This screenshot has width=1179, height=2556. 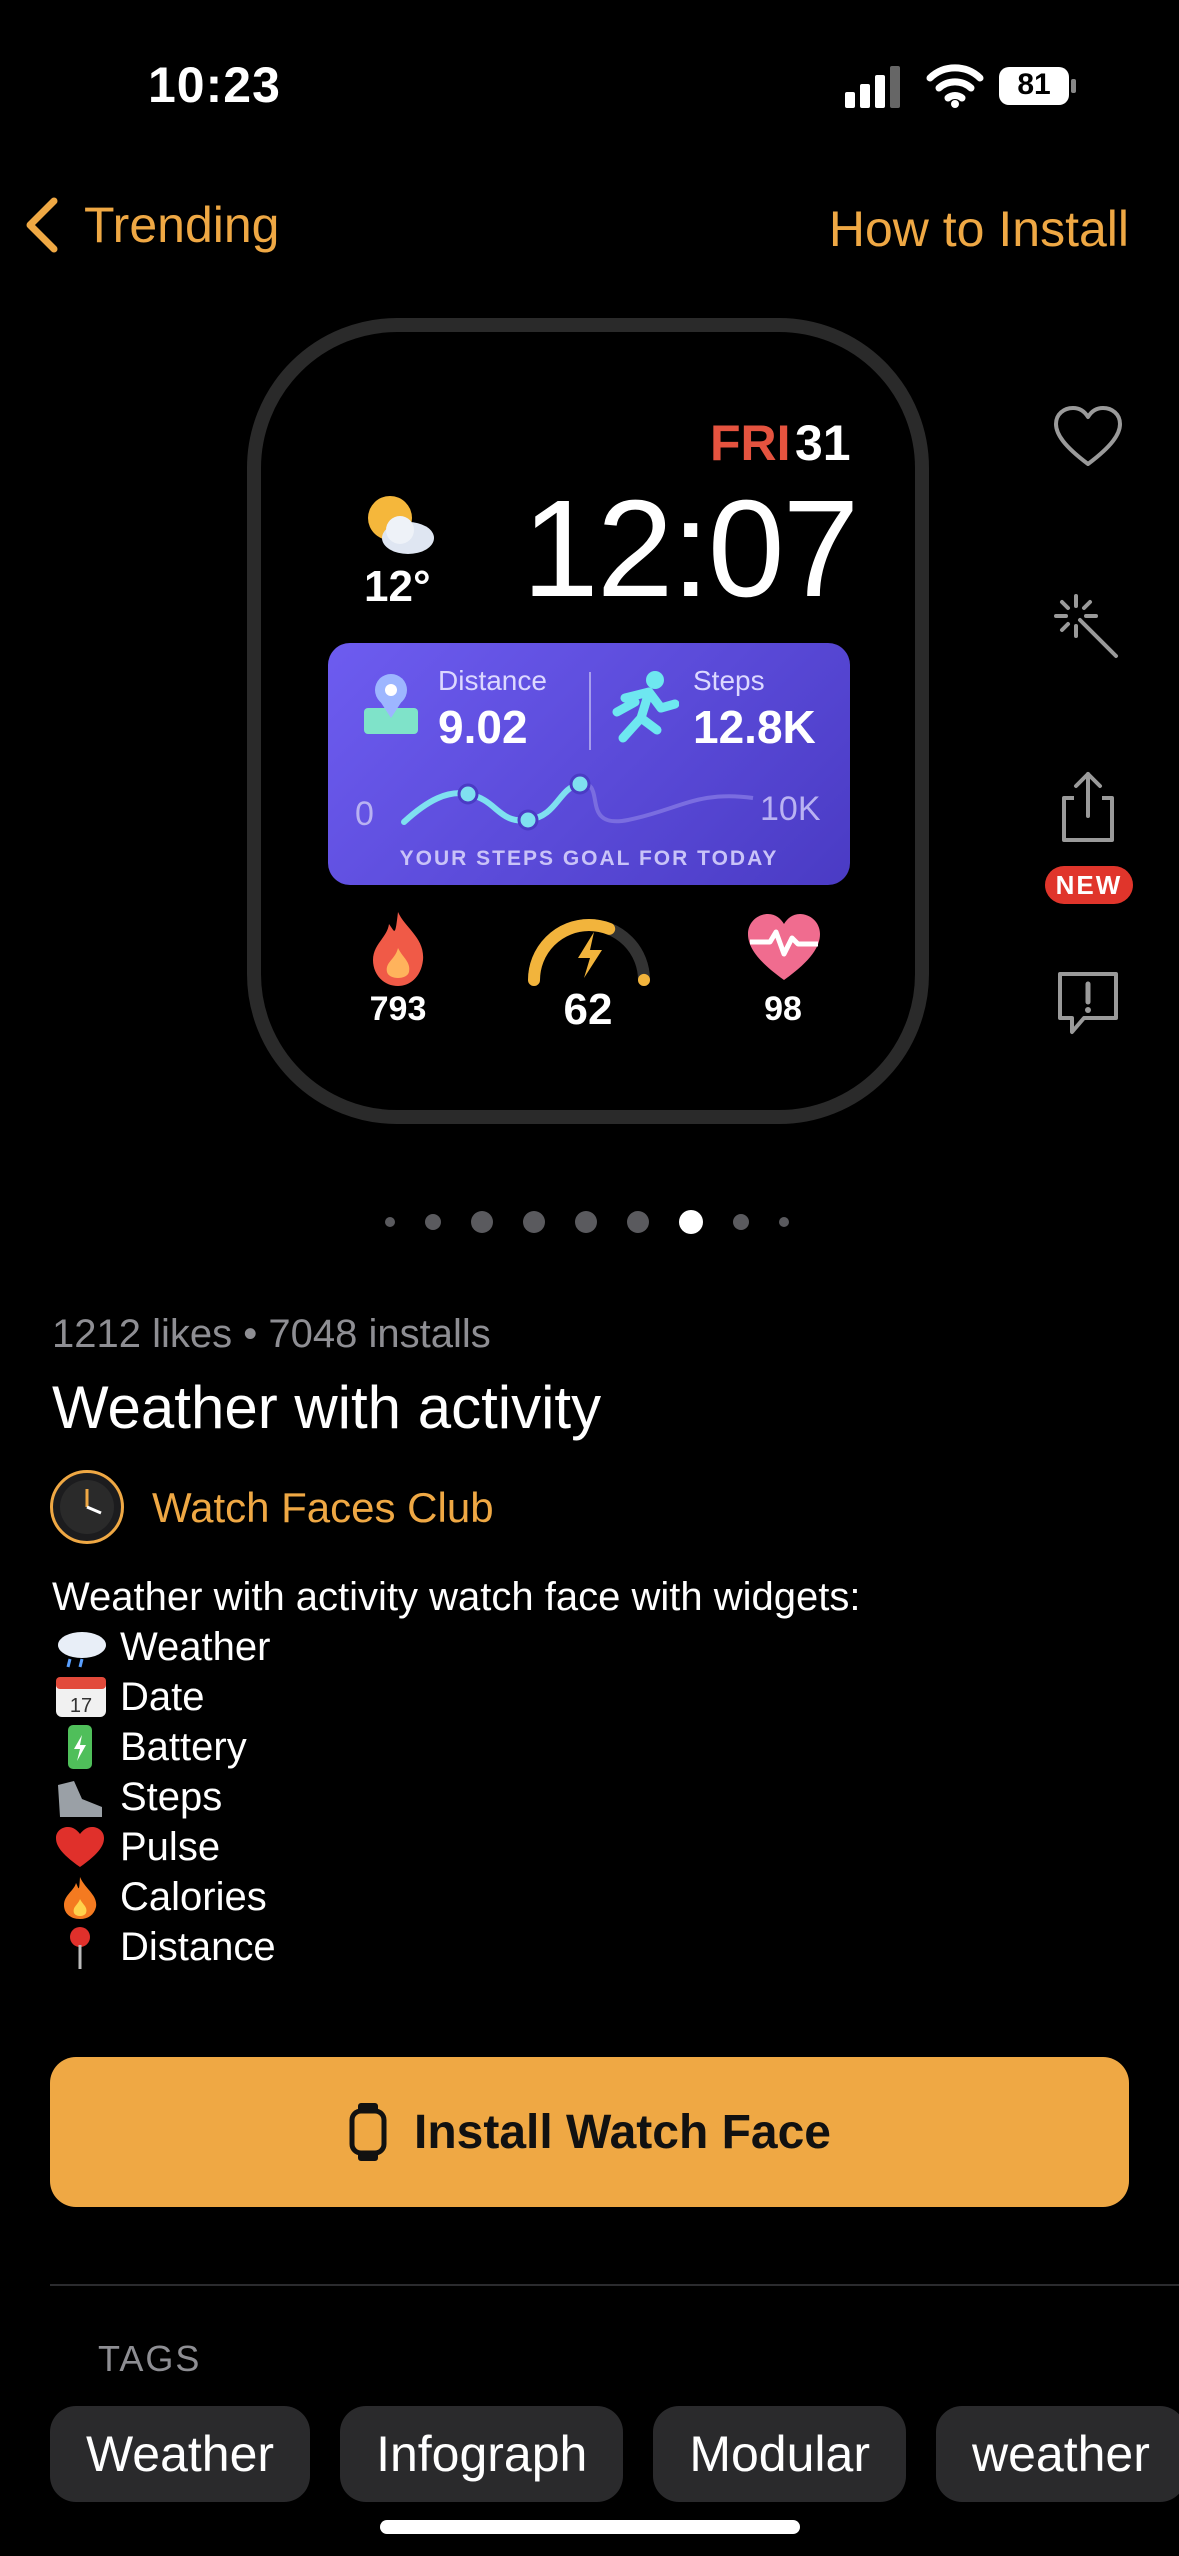 I want to click on cloud-rain-icon, so click(x=82, y=1650).